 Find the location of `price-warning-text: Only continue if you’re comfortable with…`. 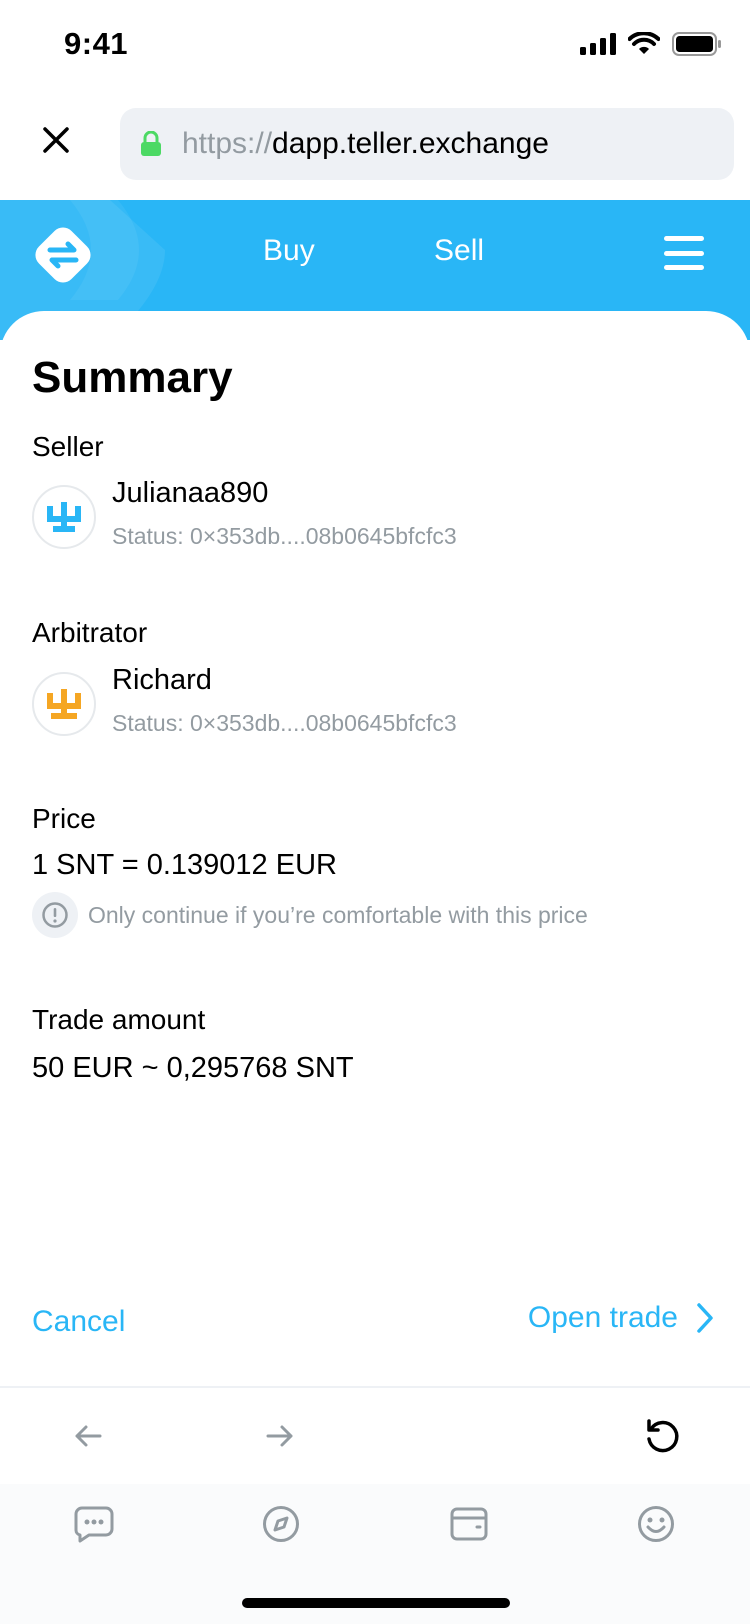

price-warning-text: Only continue if you’re comfortable with… is located at coordinates (338, 914).